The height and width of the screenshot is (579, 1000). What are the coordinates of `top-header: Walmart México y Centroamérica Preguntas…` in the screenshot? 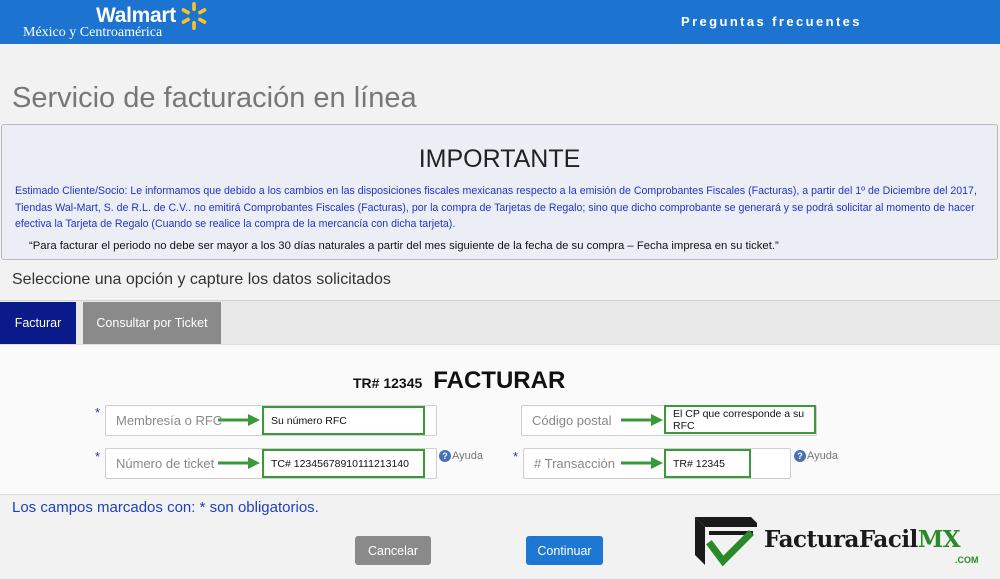 It's located at (500, 22).